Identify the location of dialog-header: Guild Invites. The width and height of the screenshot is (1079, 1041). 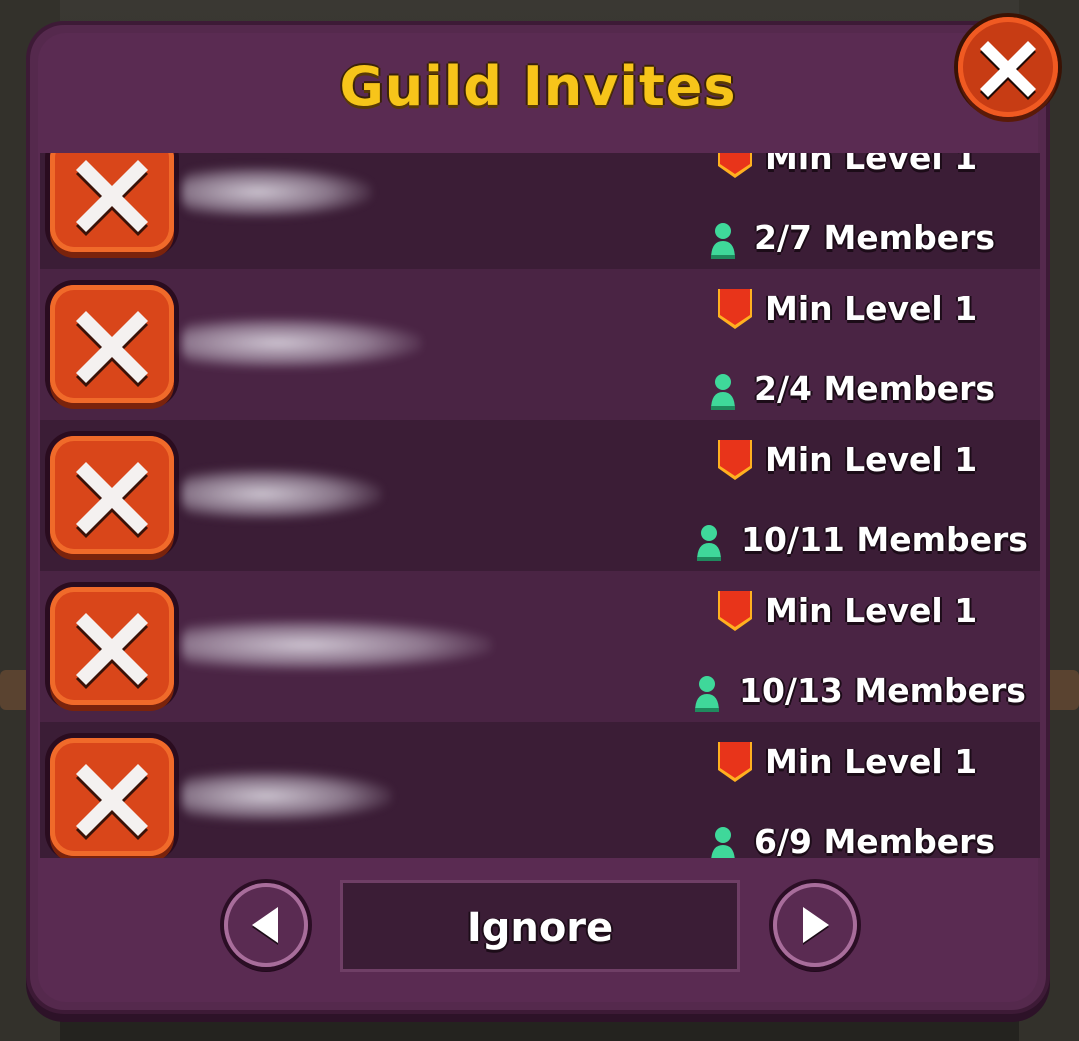
(538, 90).